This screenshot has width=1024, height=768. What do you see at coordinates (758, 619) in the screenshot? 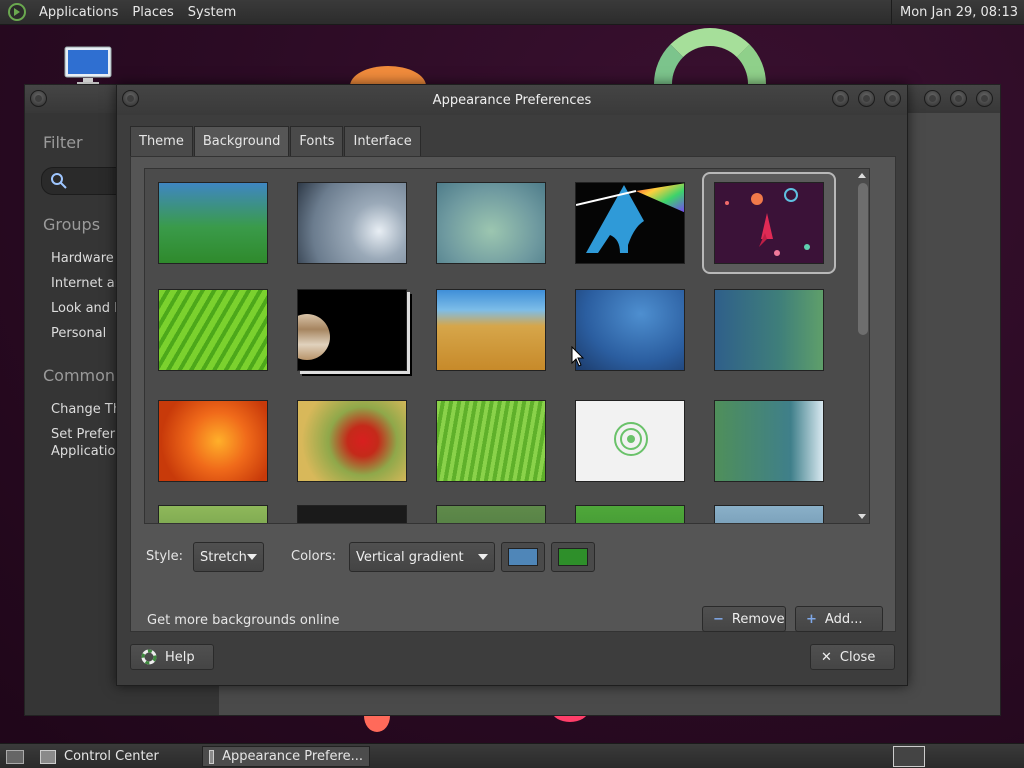
I see `remove-label: Remove` at bounding box center [758, 619].